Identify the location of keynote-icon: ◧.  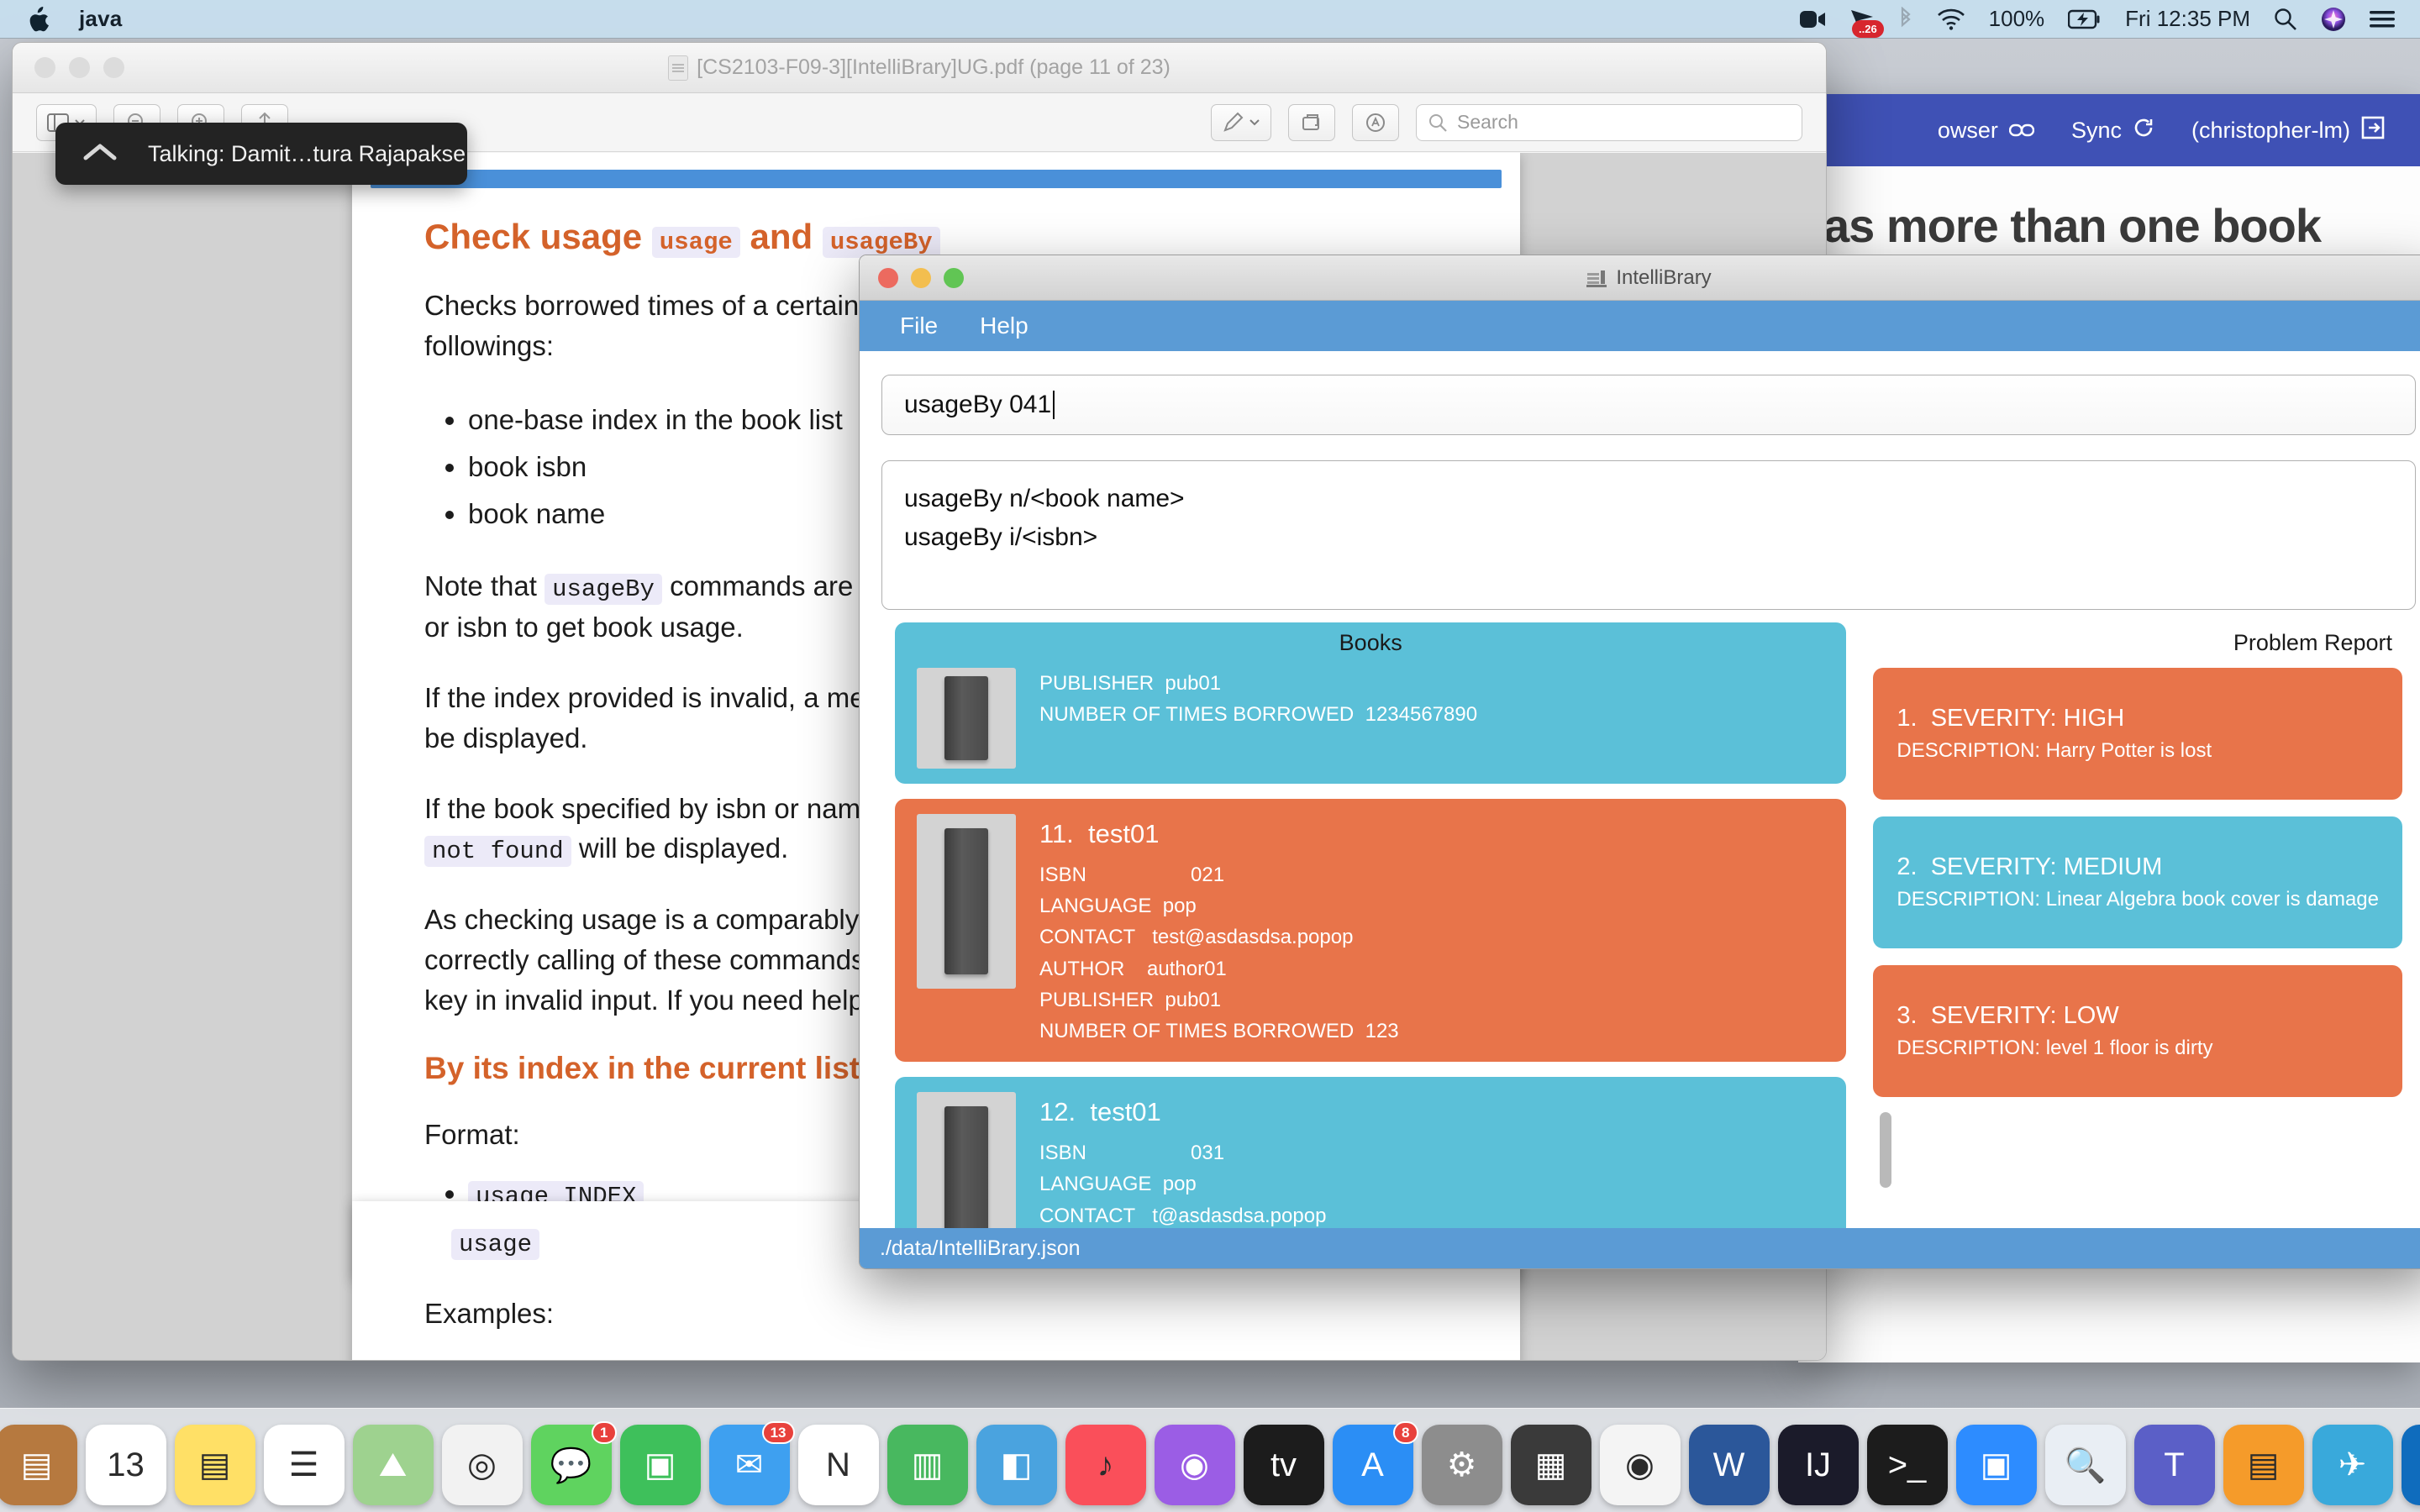
(1017, 1464).